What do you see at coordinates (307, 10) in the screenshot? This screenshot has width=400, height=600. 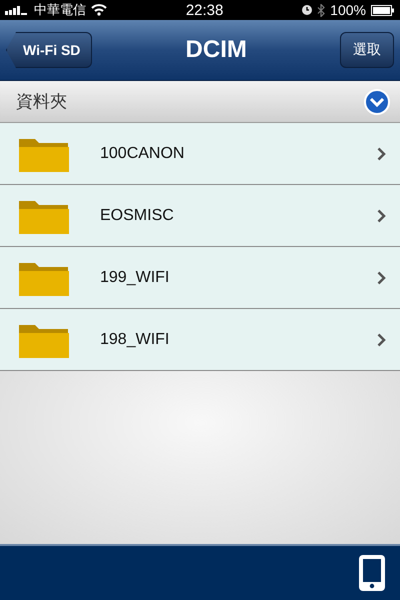 I see `alarm-clock-icon` at bounding box center [307, 10].